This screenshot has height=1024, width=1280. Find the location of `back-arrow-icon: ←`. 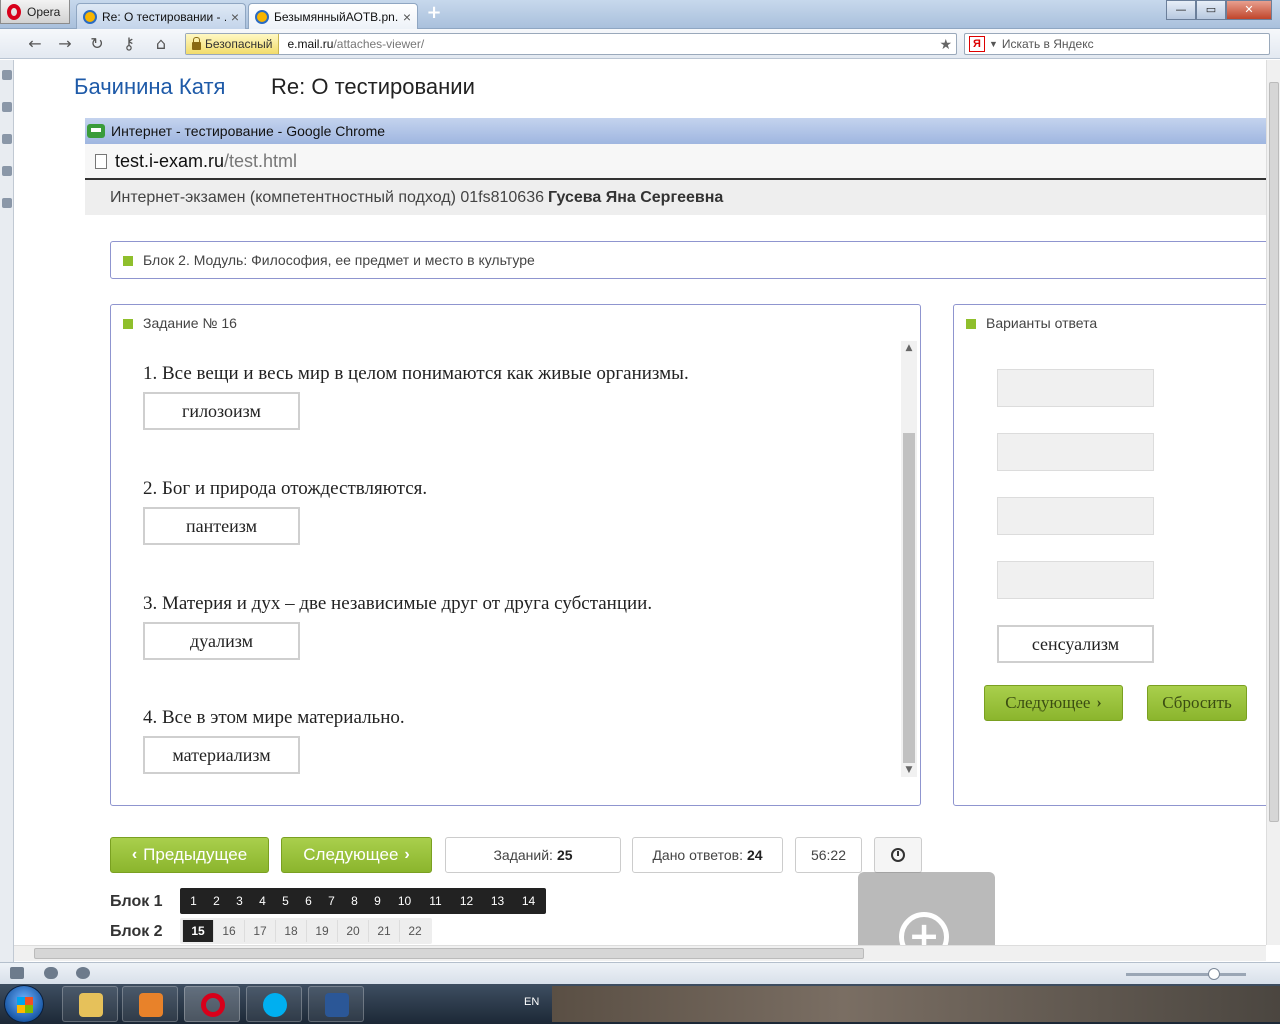

back-arrow-icon: ← is located at coordinates (35, 44).